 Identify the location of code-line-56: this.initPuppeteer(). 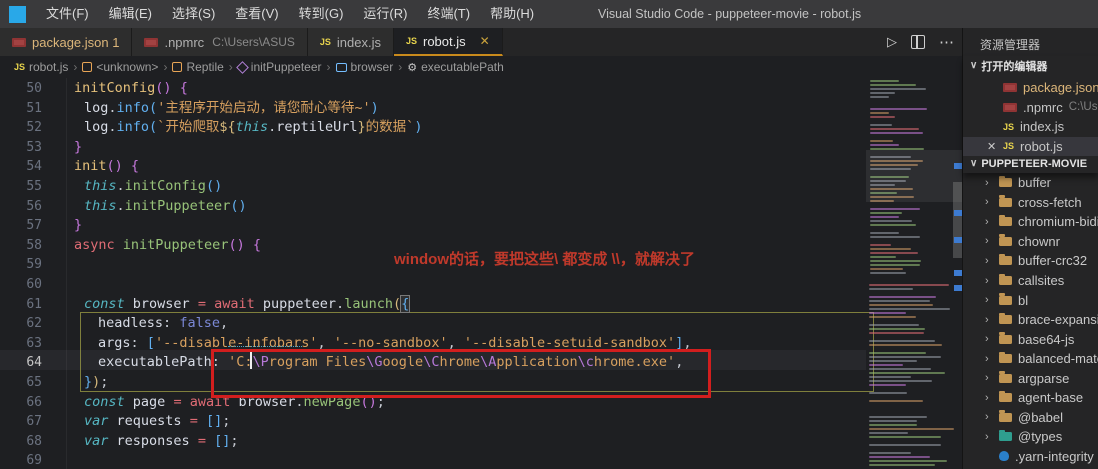
(165, 207).